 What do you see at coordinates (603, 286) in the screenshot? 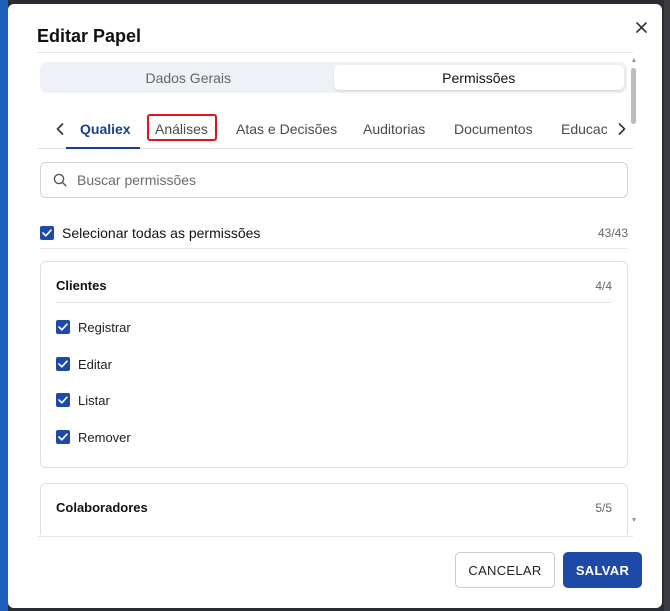
I see `group-count: 4/4` at bounding box center [603, 286].